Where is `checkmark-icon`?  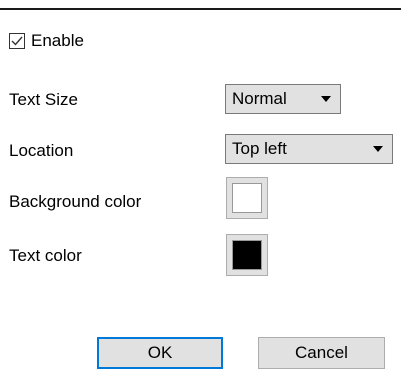 checkmark-icon is located at coordinates (17, 41).